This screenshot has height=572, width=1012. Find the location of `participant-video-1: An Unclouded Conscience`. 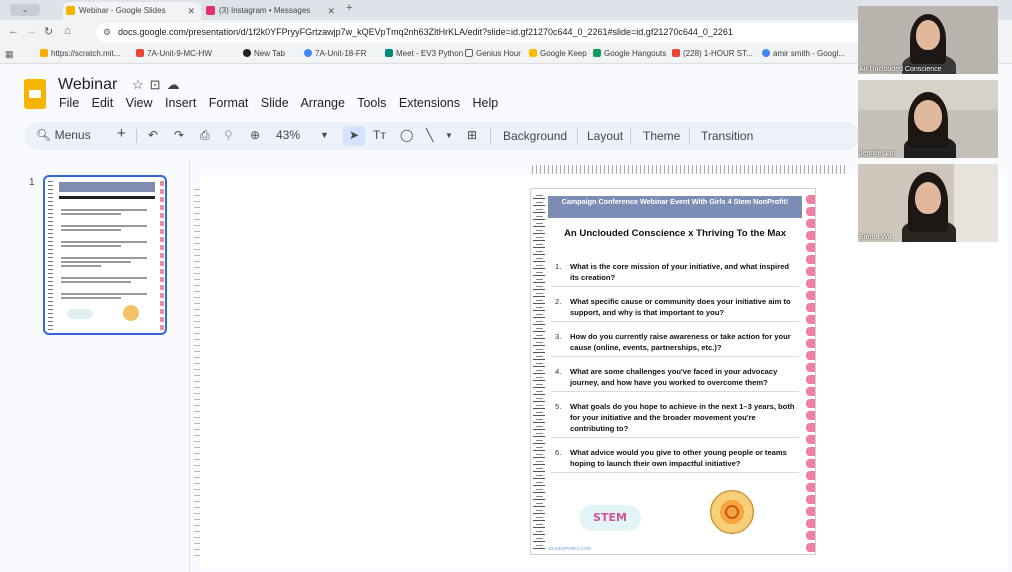

participant-video-1: An Unclouded Conscience is located at coordinates (928, 40).